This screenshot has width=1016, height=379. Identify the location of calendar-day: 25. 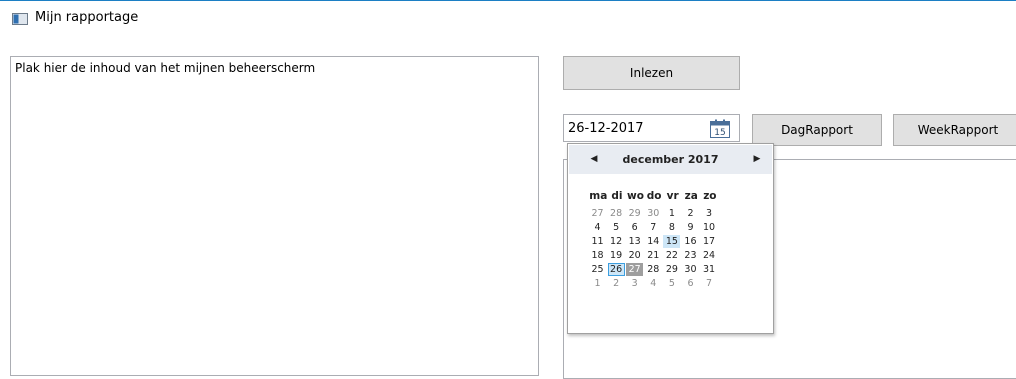
(597, 269).